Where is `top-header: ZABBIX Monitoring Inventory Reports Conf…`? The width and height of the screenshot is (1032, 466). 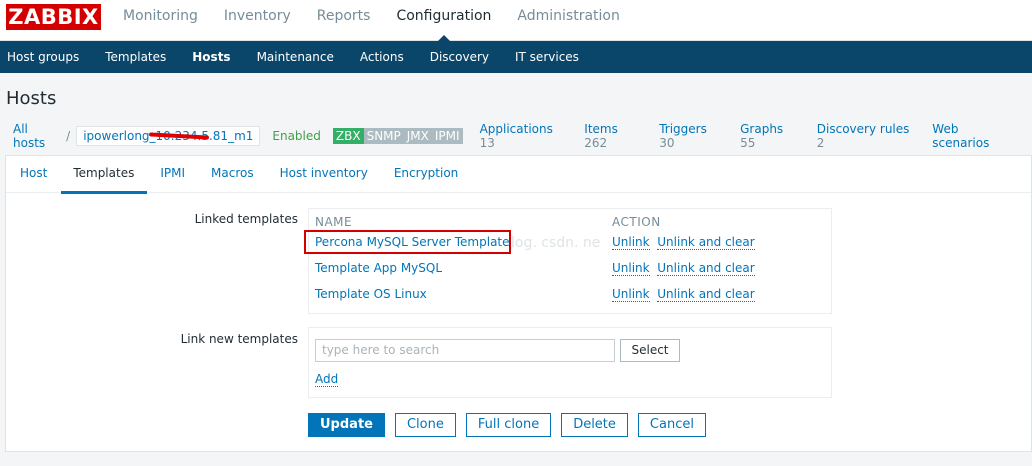 top-header: ZABBIX Monitoring Inventory Reports Conf… is located at coordinates (516, 20).